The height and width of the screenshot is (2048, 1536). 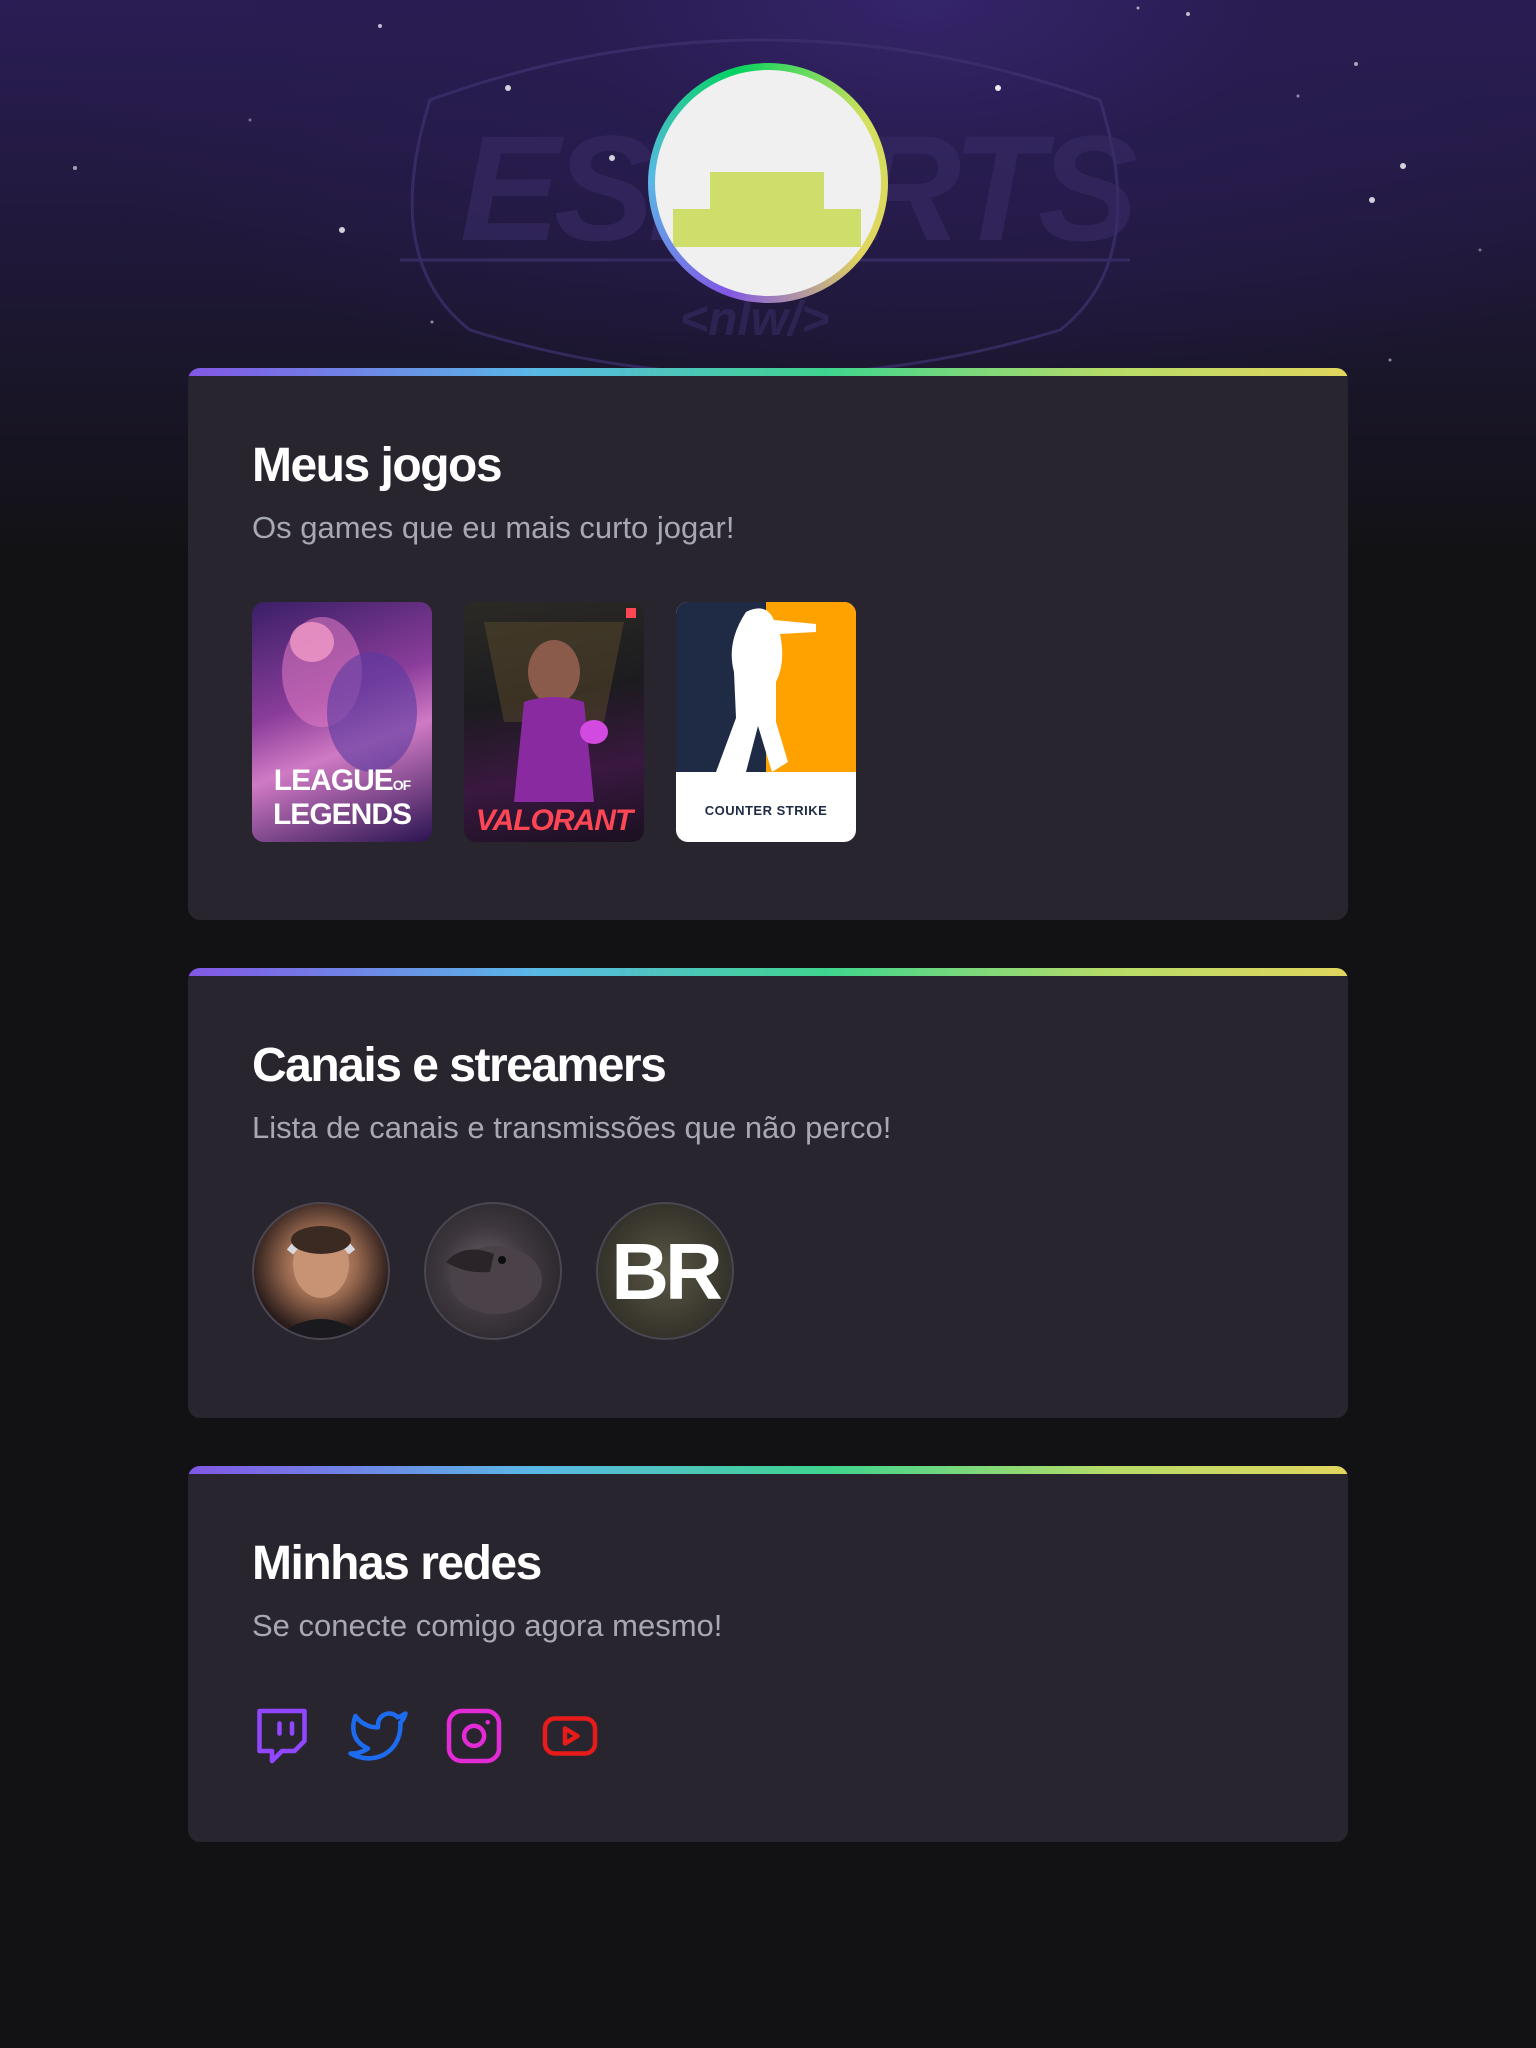 I want to click on games-subtitle: Os games que eu mais curto jogar!, so click(x=493, y=527).